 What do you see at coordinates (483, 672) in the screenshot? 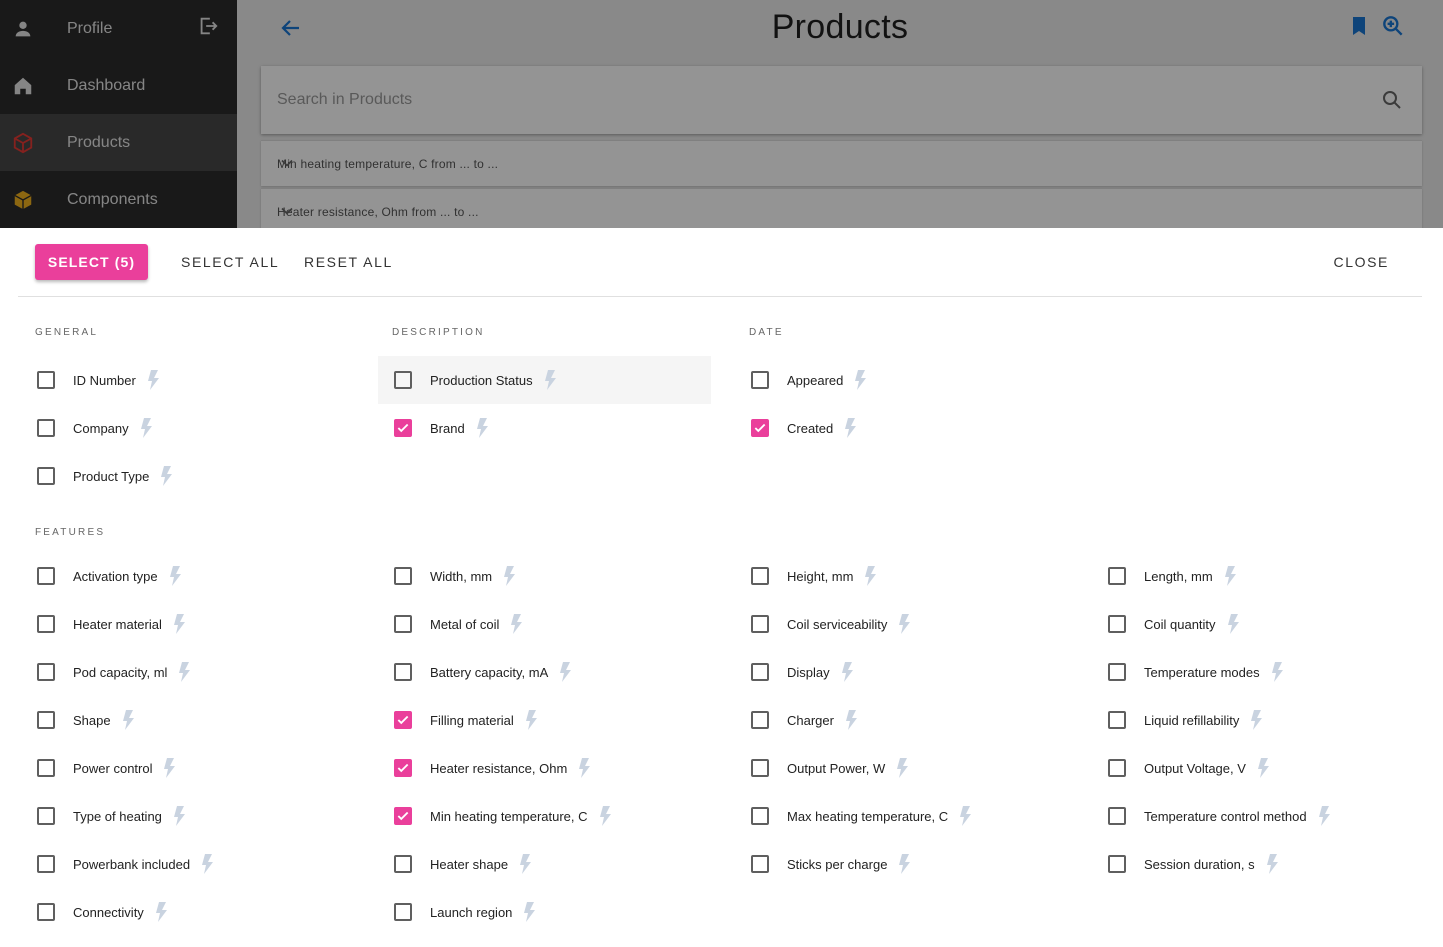
I see `checkbox-option: Battery capacity, mA` at bounding box center [483, 672].